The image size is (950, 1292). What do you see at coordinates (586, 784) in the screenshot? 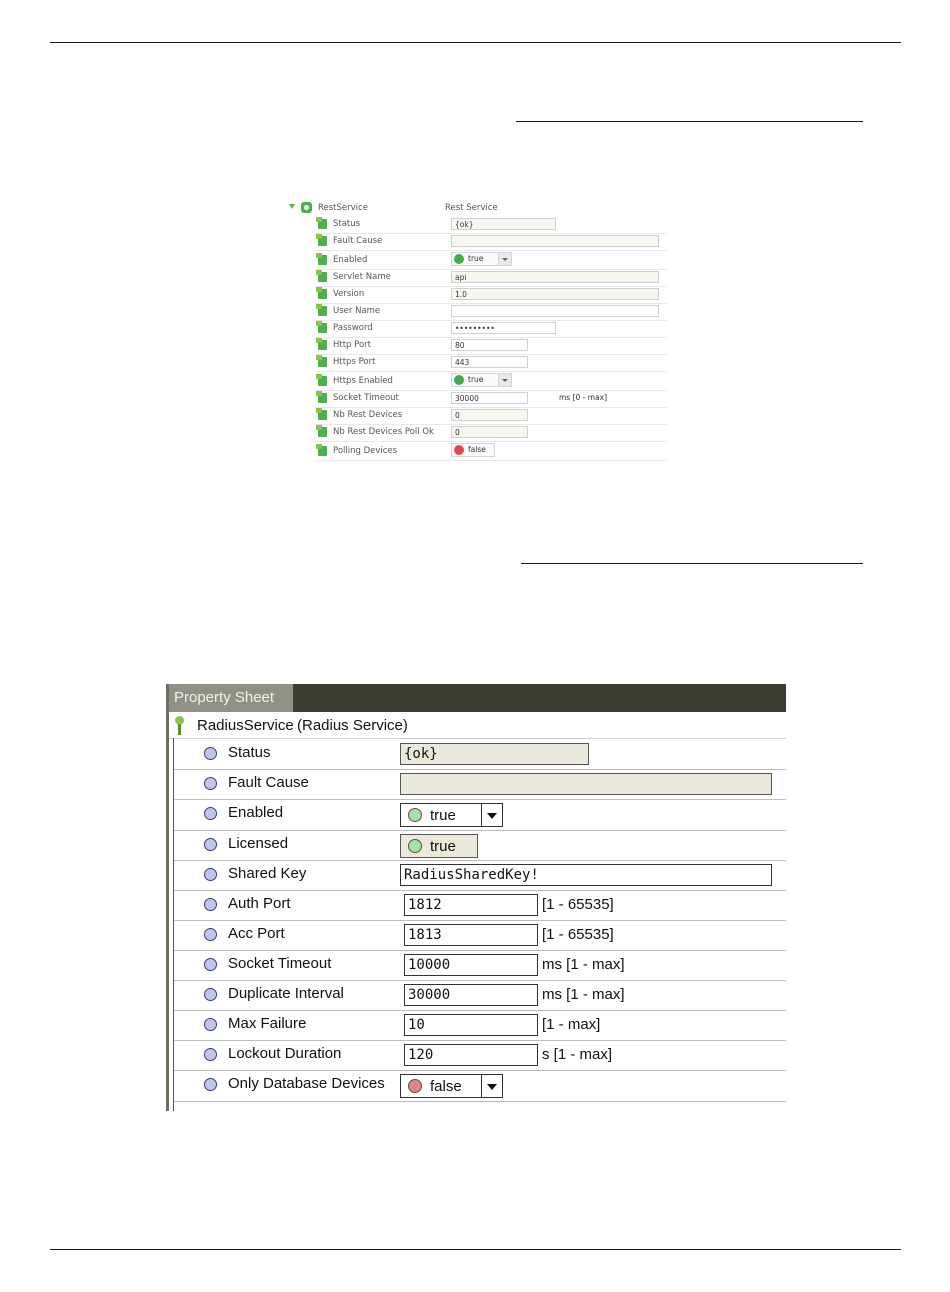
I see `fault-cause-field` at bounding box center [586, 784].